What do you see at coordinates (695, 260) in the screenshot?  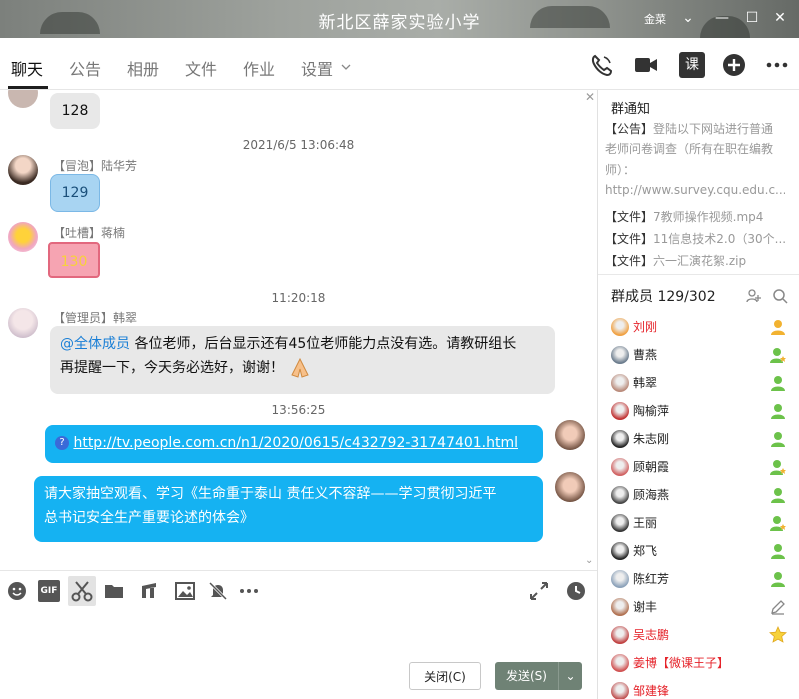 I see `file-item: 【文件】六一汇演花絮.zip` at bounding box center [695, 260].